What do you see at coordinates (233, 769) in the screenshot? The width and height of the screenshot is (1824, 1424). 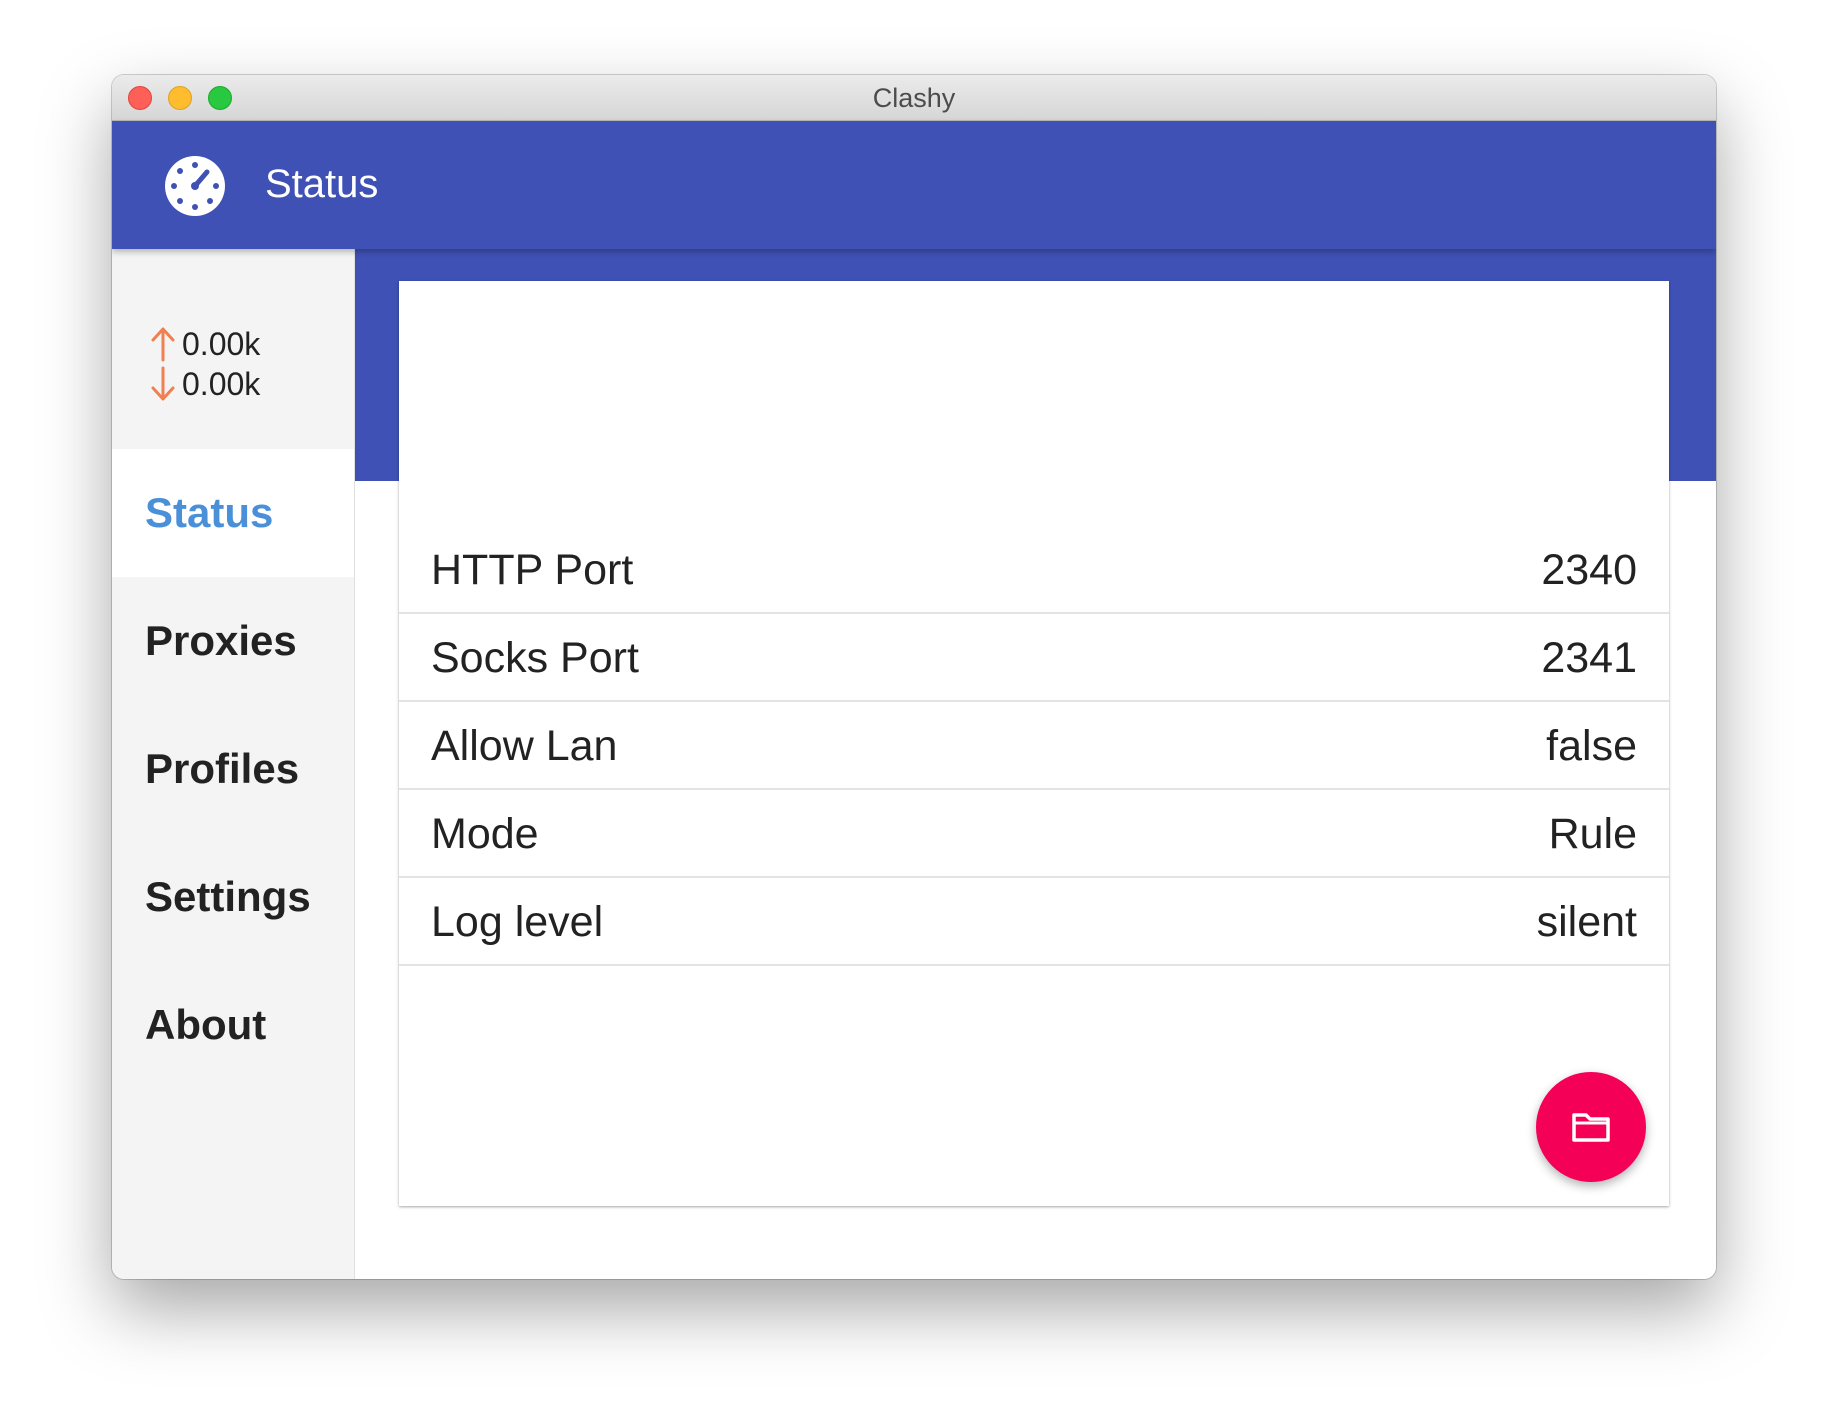 I see `sidebar-item-profiles: Profiles` at bounding box center [233, 769].